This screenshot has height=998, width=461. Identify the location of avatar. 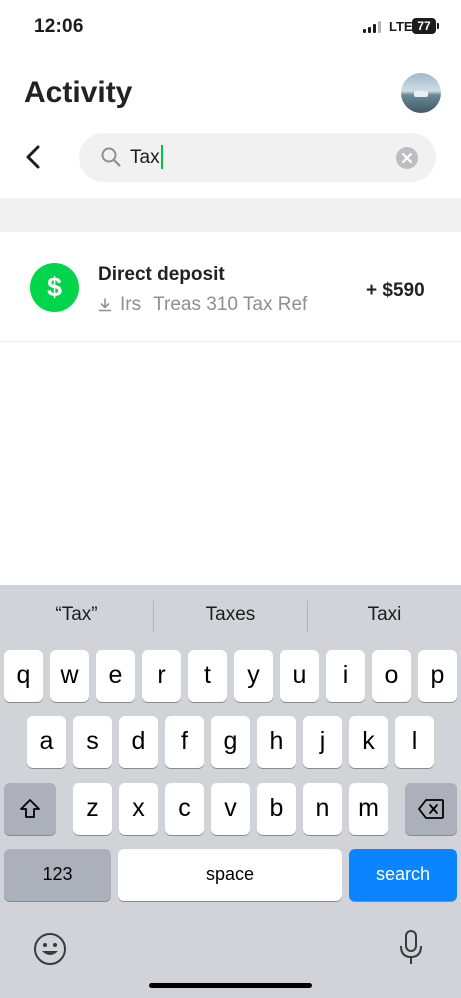
(421, 93).